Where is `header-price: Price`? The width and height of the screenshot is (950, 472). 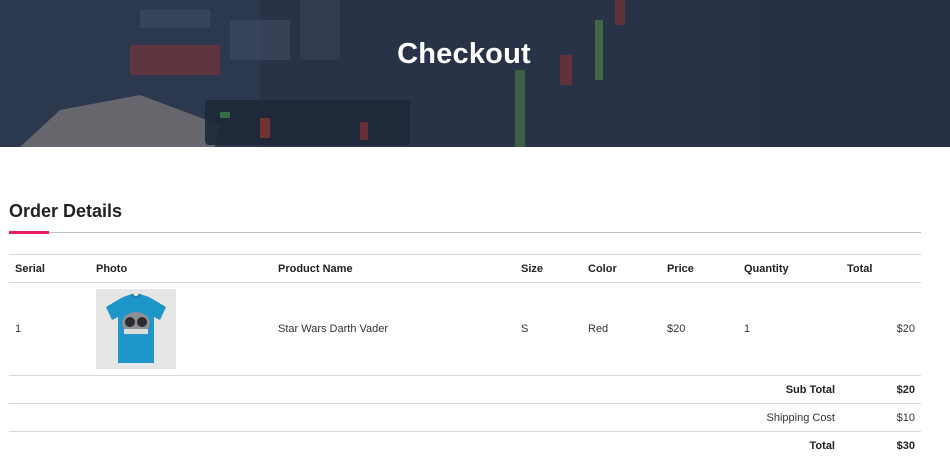
header-price: Price is located at coordinates (699, 268).